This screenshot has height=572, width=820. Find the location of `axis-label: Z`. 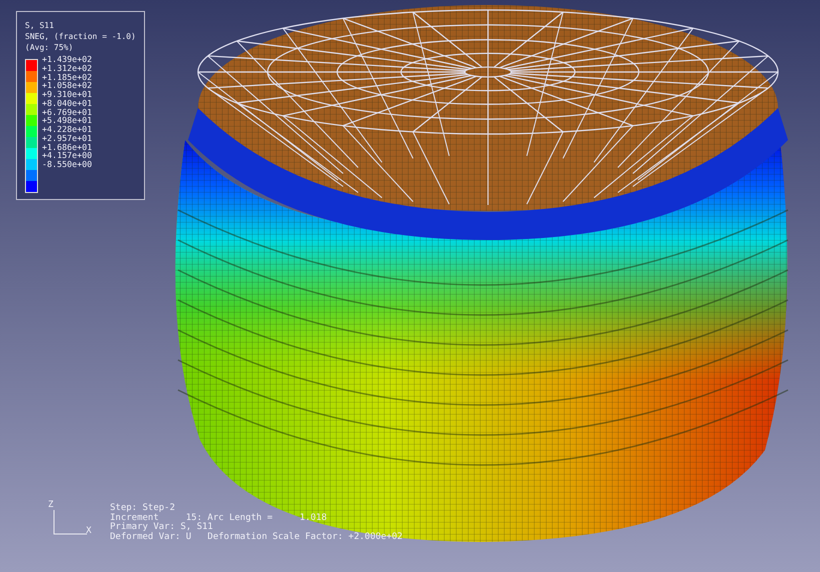

axis-label: Z is located at coordinates (51, 505).